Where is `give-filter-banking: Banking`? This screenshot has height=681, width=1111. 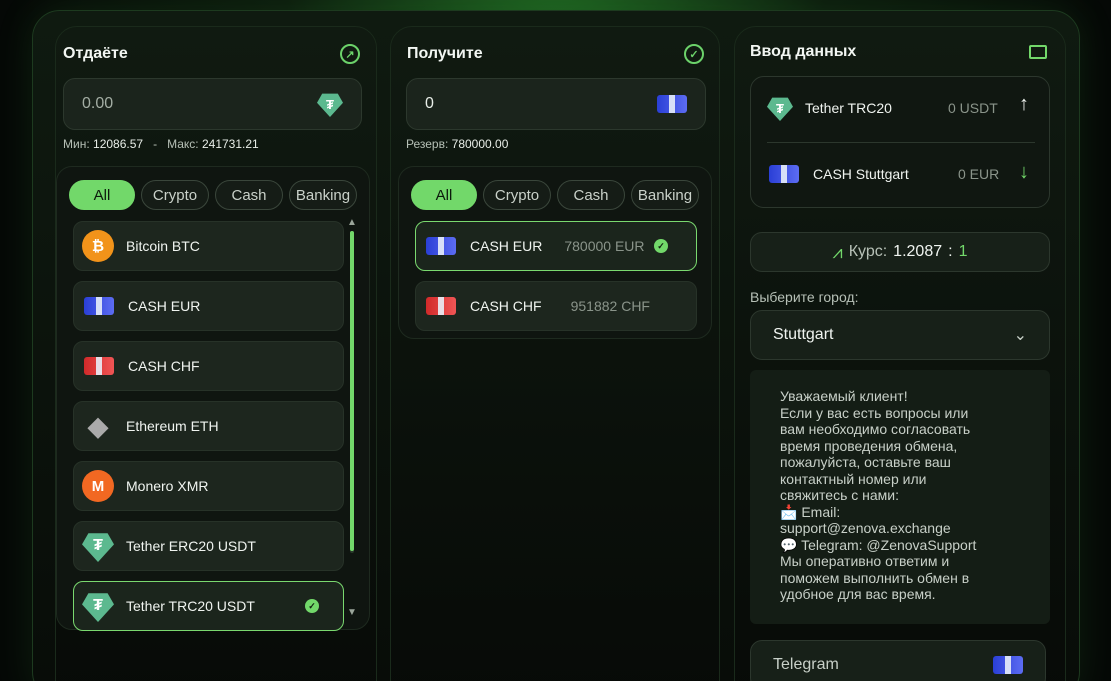 give-filter-banking: Banking is located at coordinates (323, 195).